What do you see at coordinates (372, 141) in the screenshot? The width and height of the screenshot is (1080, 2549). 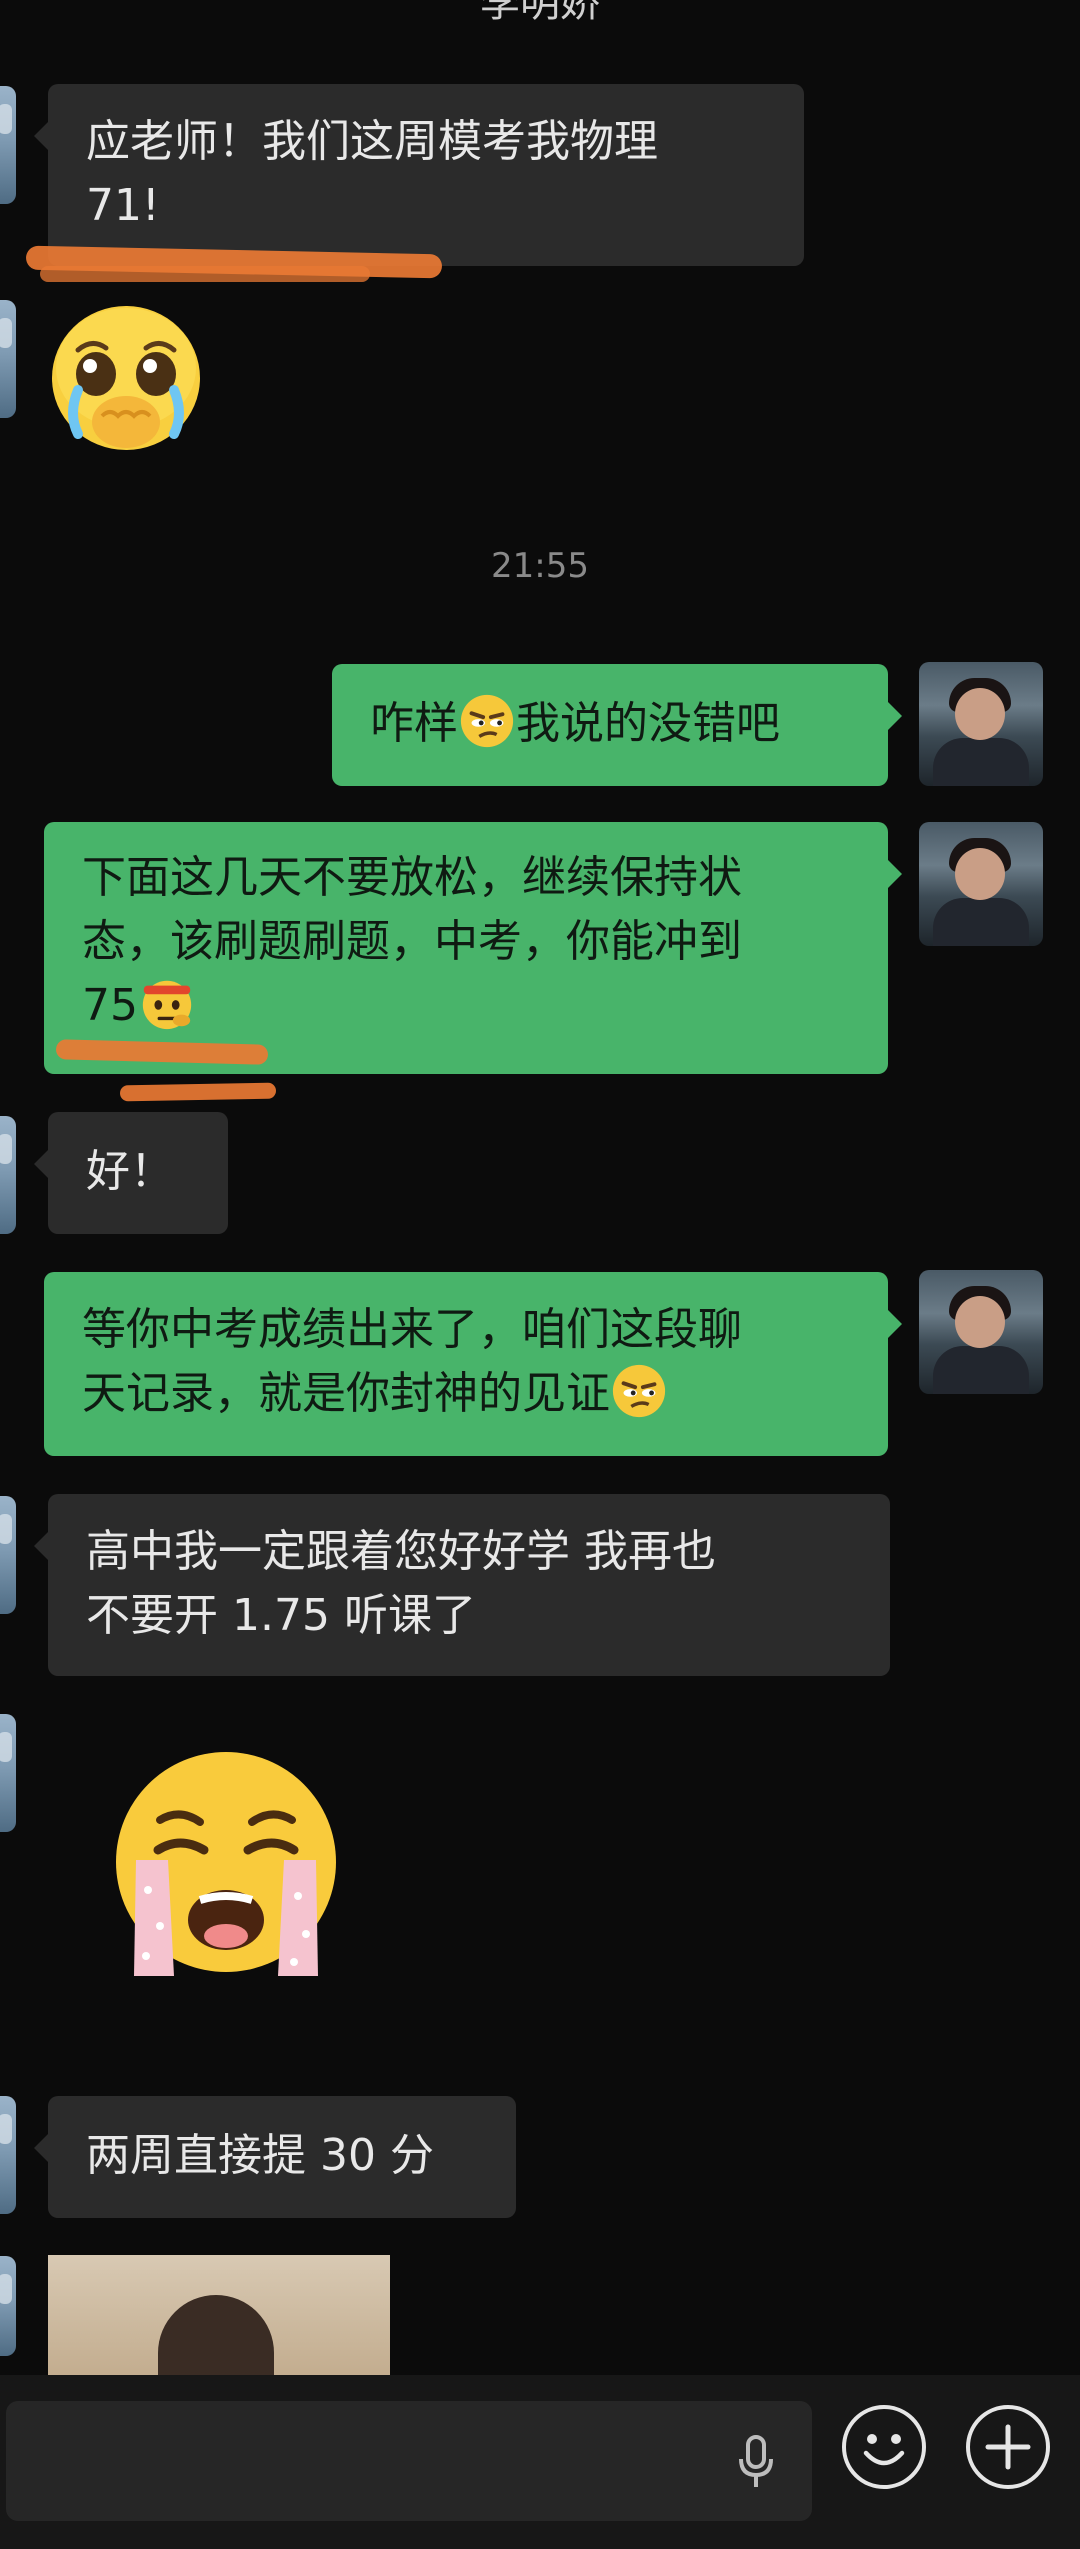 I see `message-line: 应老师！我们这周模考我物理` at bounding box center [372, 141].